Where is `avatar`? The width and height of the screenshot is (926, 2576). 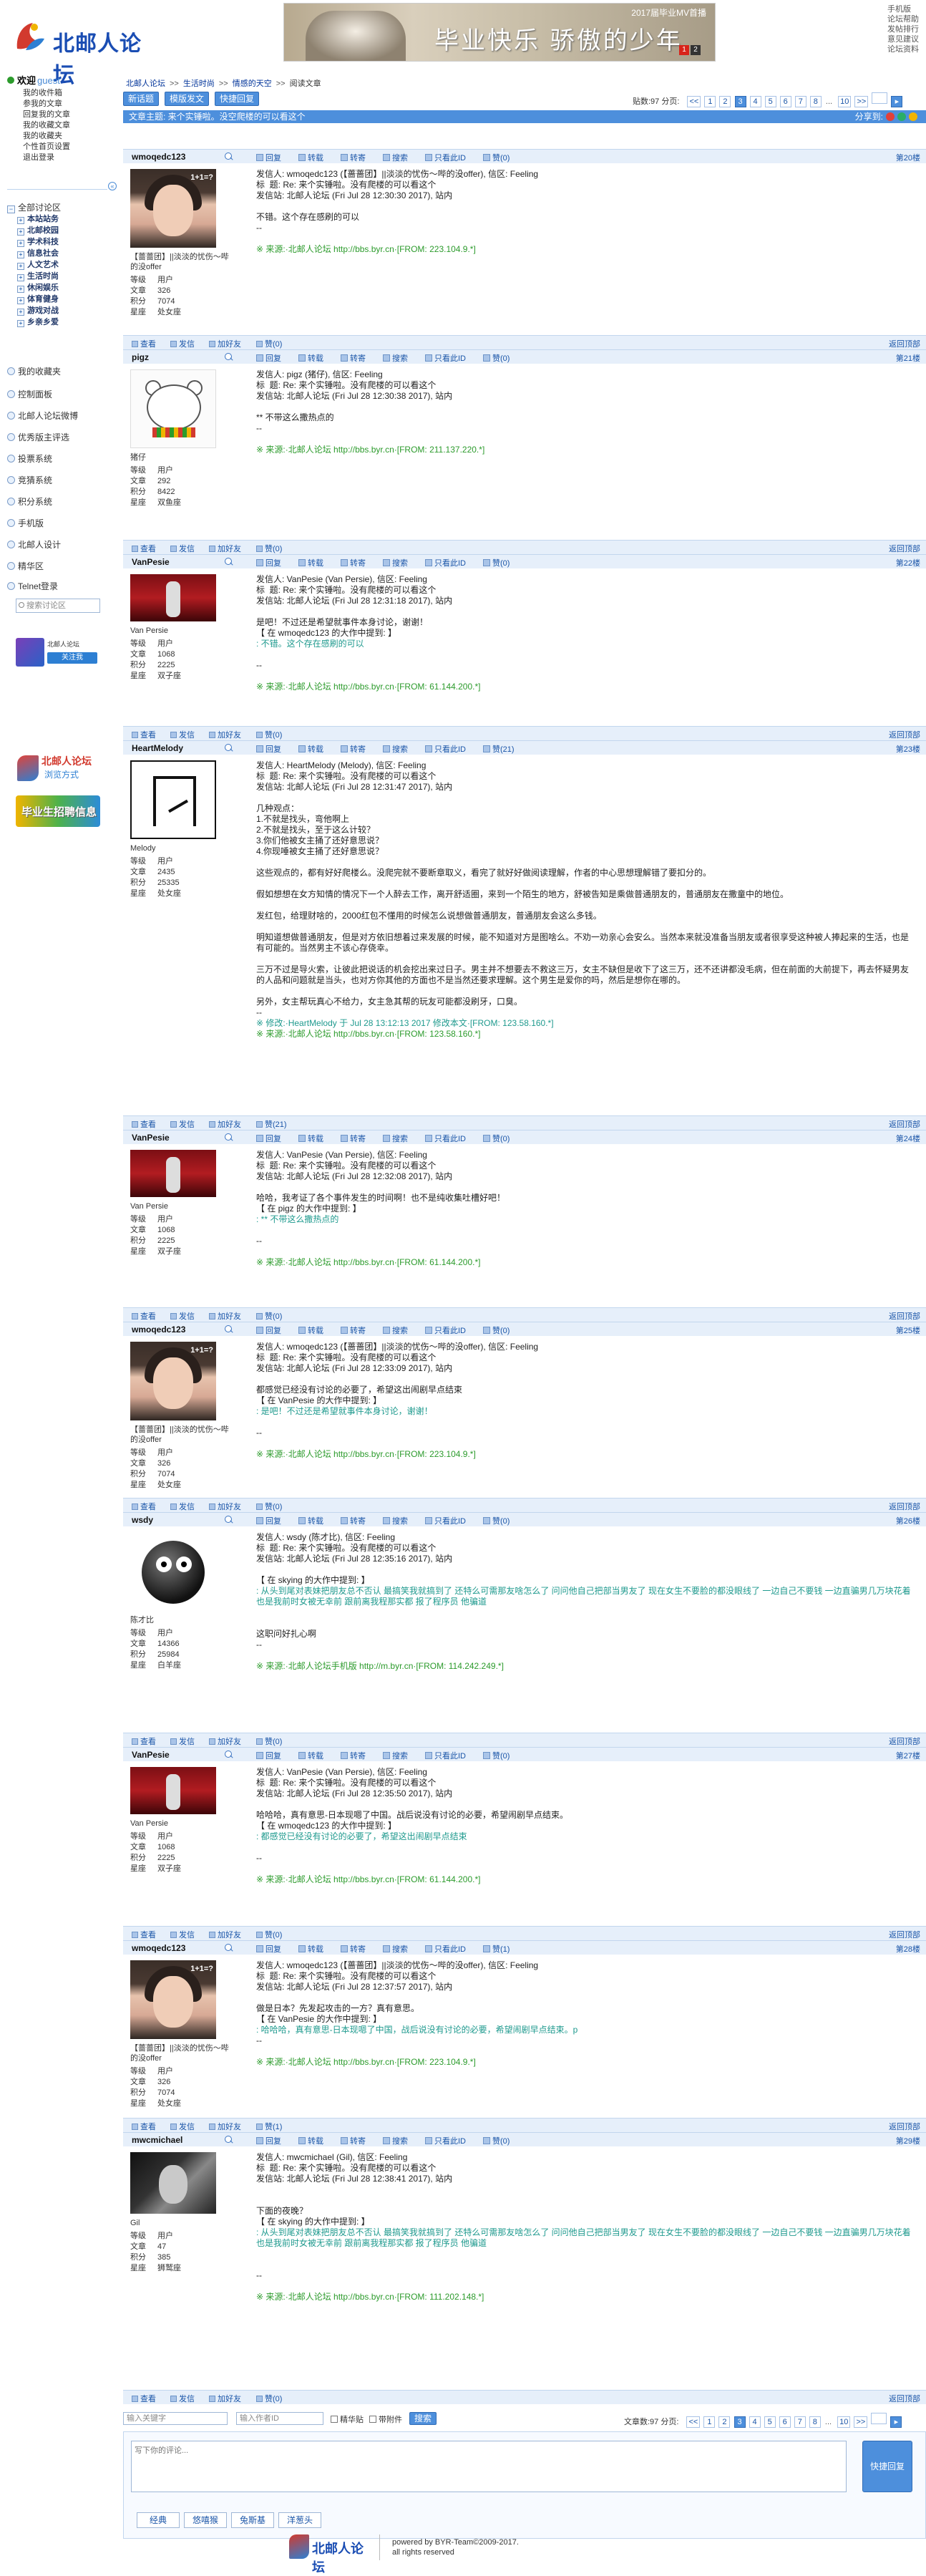 avatar is located at coordinates (173, 1173).